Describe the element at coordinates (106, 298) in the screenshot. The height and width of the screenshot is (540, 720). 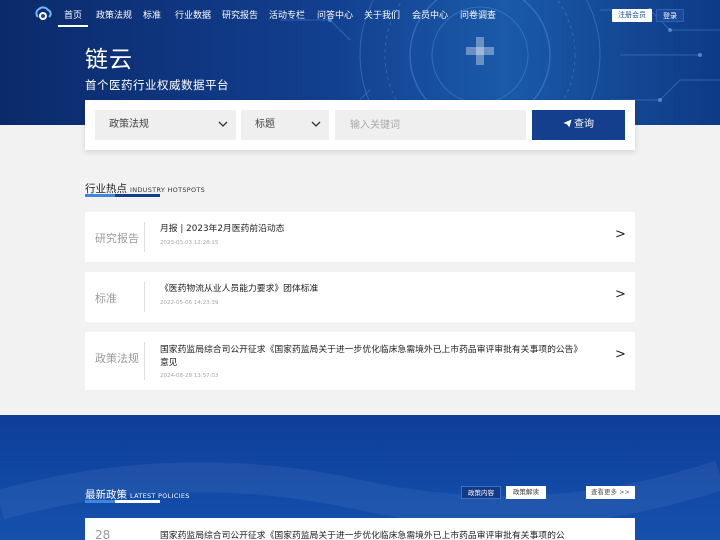
I see `card-category: 标准` at that location.